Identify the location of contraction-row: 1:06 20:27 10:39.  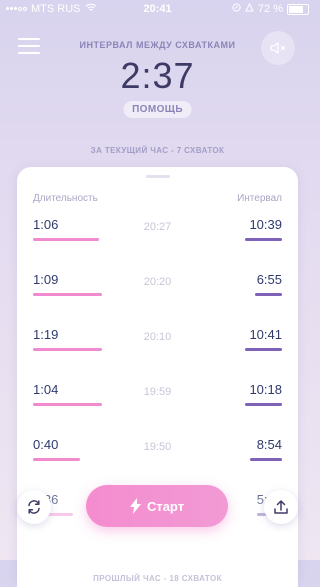
(157, 237).